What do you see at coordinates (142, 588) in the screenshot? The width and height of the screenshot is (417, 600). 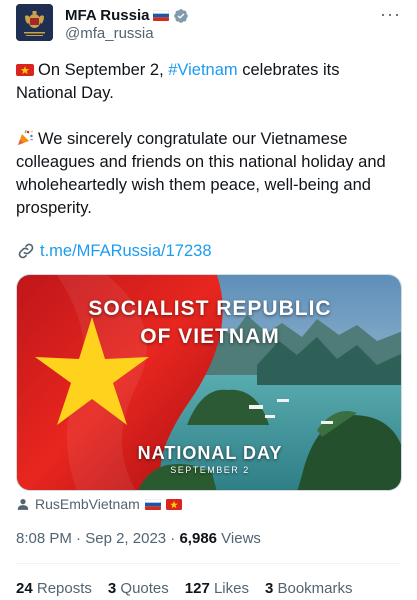 I see `quotes-label: Quotes` at bounding box center [142, 588].